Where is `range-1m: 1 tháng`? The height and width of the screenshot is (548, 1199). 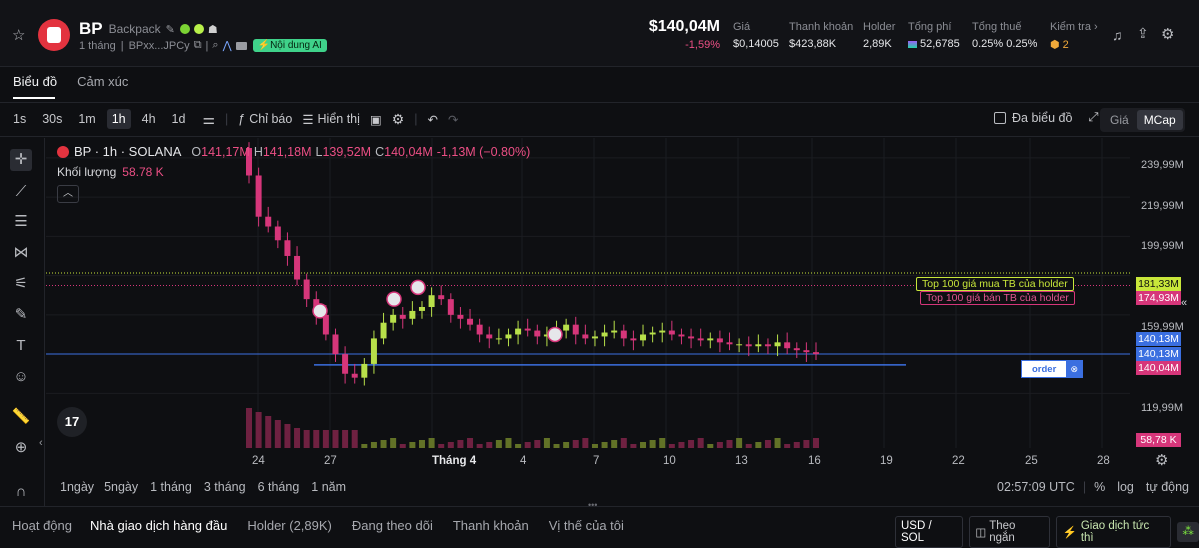
range-1m: 1 tháng is located at coordinates (171, 487).